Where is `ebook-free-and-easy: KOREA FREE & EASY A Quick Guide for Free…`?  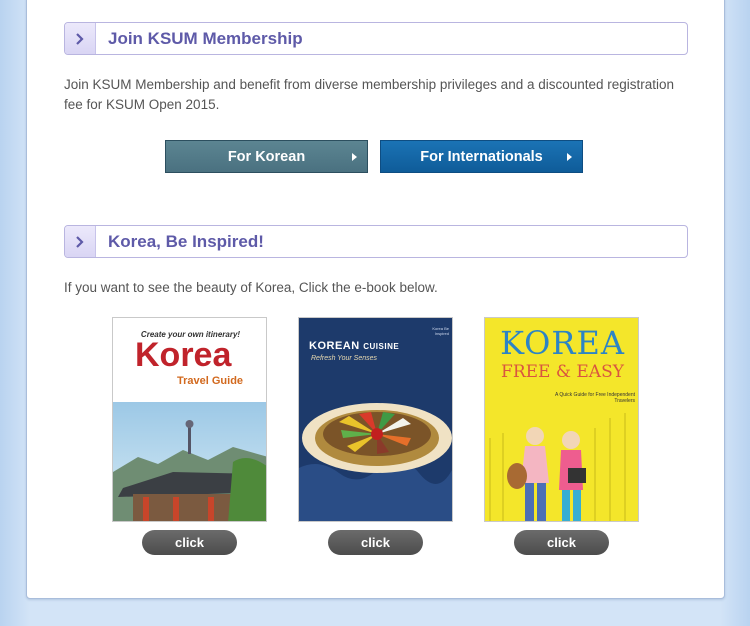
ebook-free-and-easy: KOREA FREE & EASY A Quick Guide for Free… is located at coordinates (561, 419).